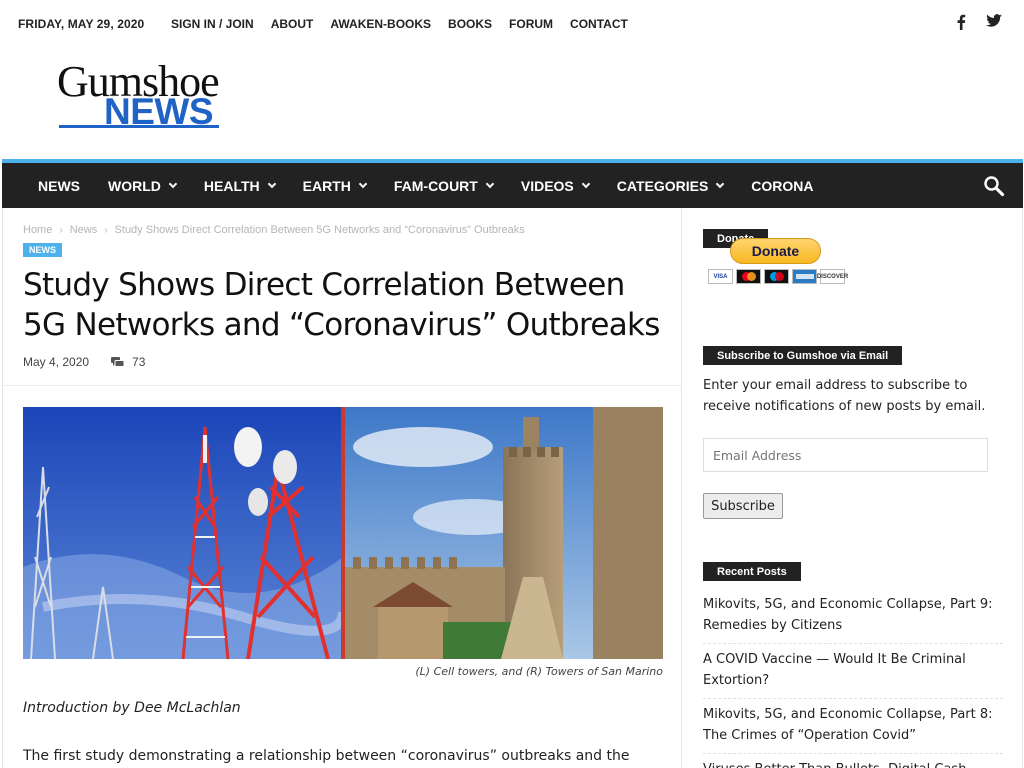 This screenshot has height=768, width=1024. Describe the element at coordinates (118, 362) in the screenshot. I see `comments-icon` at that location.